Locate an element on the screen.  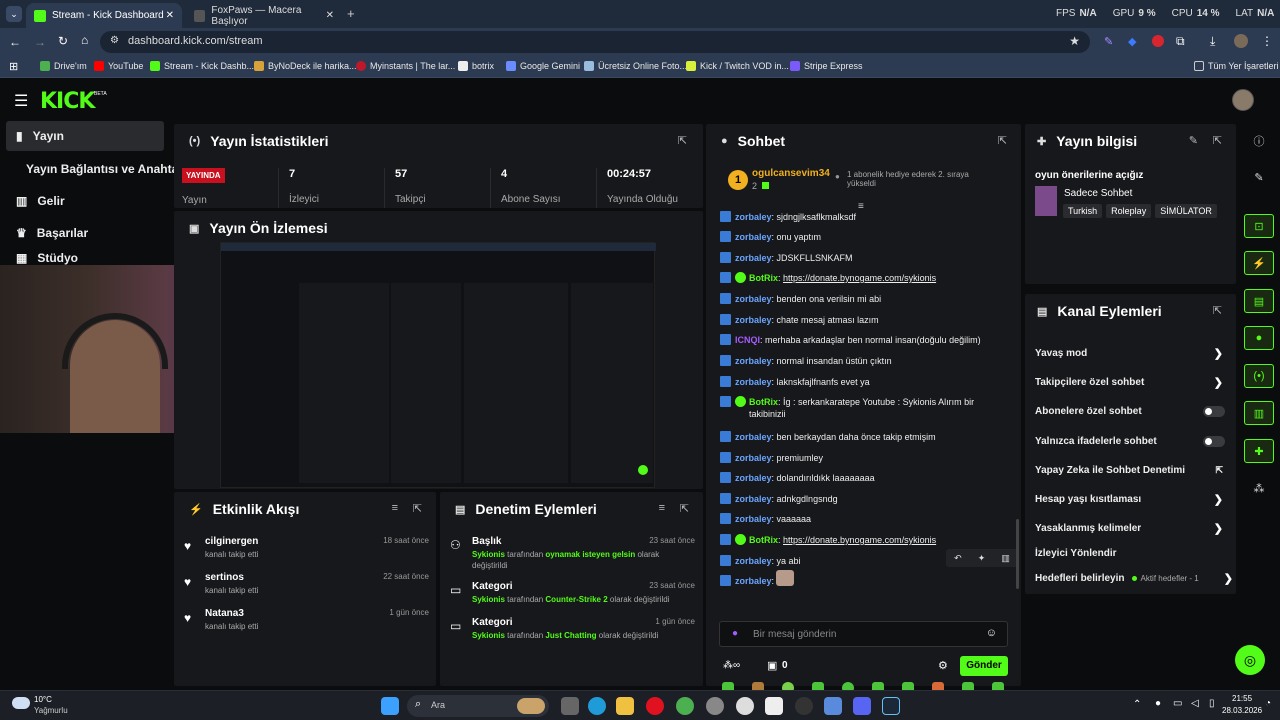
target-icon: ⊡ is located at coordinates (1259, 226).